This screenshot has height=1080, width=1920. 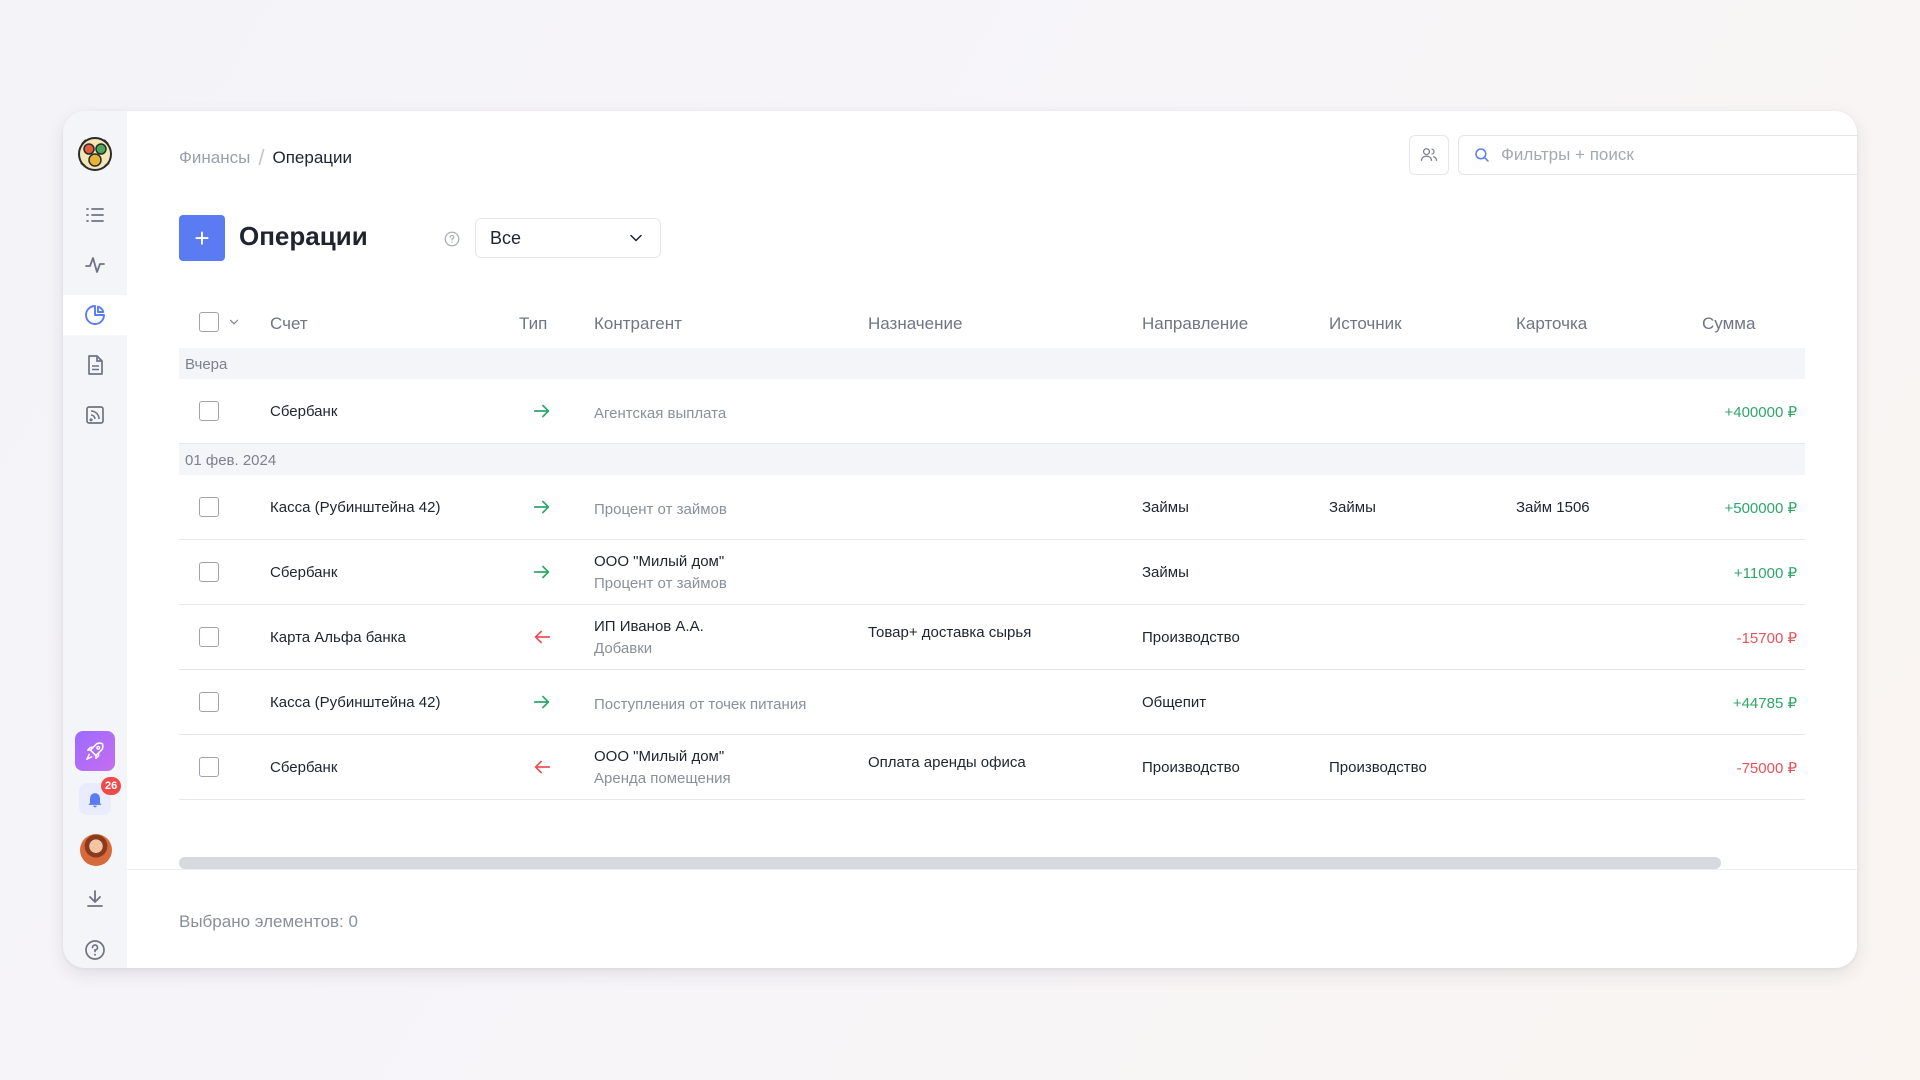 What do you see at coordinates (231, 460) in the screenshot?
I see `group-label: 01 фев. 2024` at bounding box center [231, 460].